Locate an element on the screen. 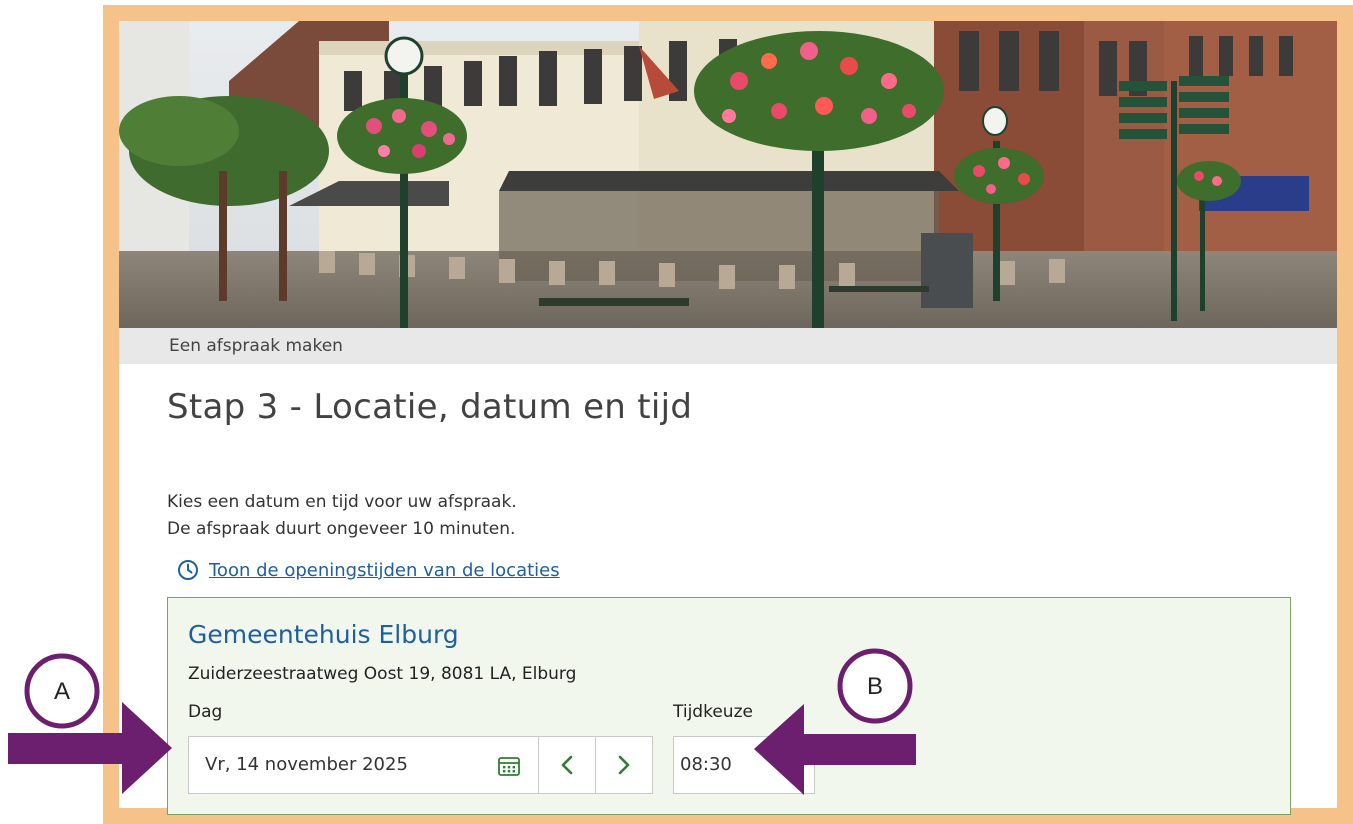 The width and height of the screenshot is (1353, 824). time-value: 08:30 is located at coordinates (706, 764).